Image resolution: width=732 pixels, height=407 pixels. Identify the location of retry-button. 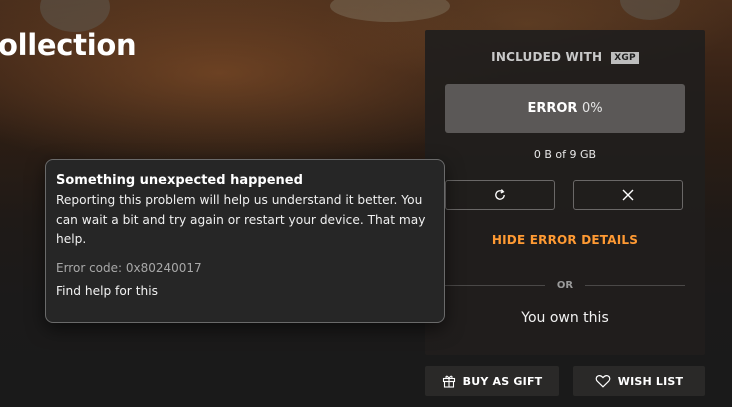
(500, 195).